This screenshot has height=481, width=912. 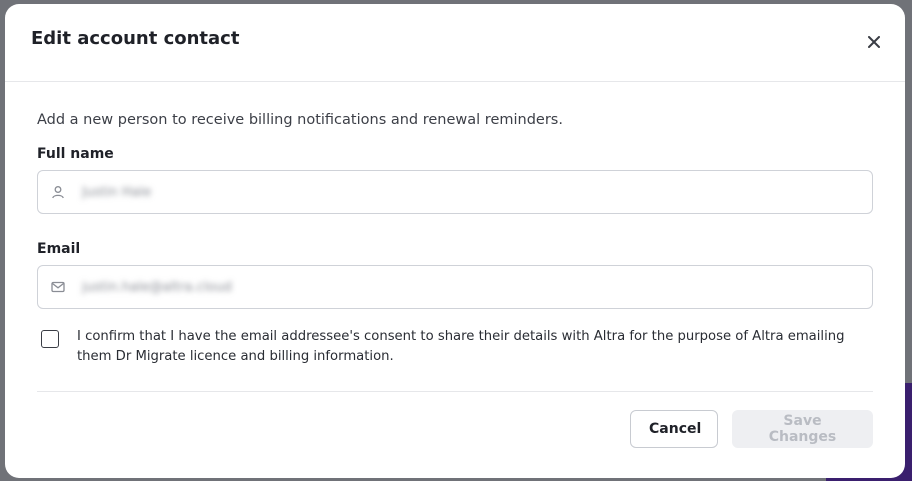 What do you see at coordinates (75, 154) in the screenshot?
I see `full-name-label: Full name` at bounding box center [75, 154].